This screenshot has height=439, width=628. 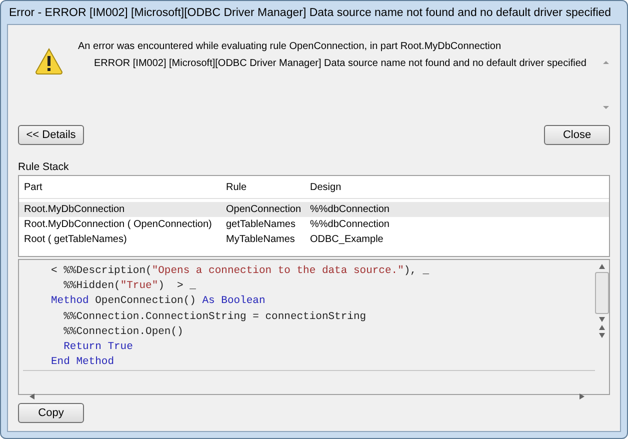 What do you see at coordinates (158, 302) in the screenshot?
I see `code-line: Method OpenConnection() As Boolean` at bounding box center [158, 302].